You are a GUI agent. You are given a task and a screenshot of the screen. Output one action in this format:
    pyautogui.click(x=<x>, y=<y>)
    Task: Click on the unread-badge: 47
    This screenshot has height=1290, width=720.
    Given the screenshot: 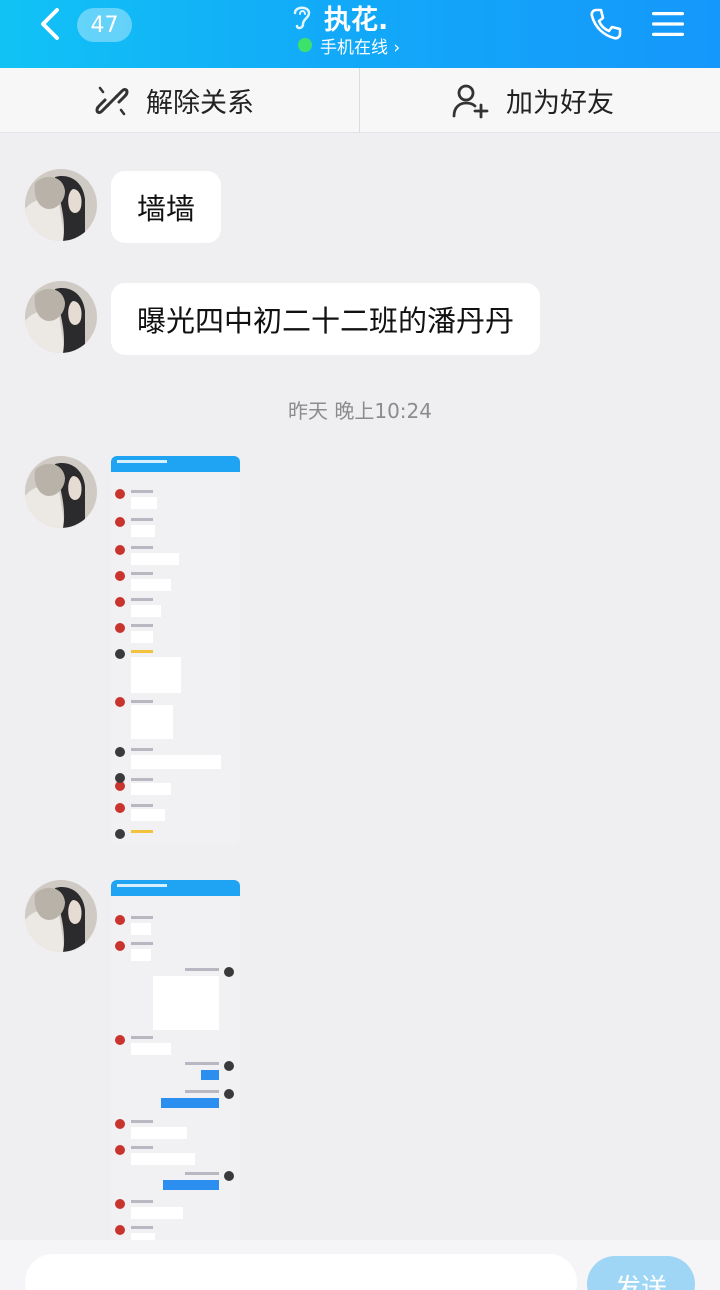 What is the action you would take?
    pyautogui.click(x=104, y=25)
    